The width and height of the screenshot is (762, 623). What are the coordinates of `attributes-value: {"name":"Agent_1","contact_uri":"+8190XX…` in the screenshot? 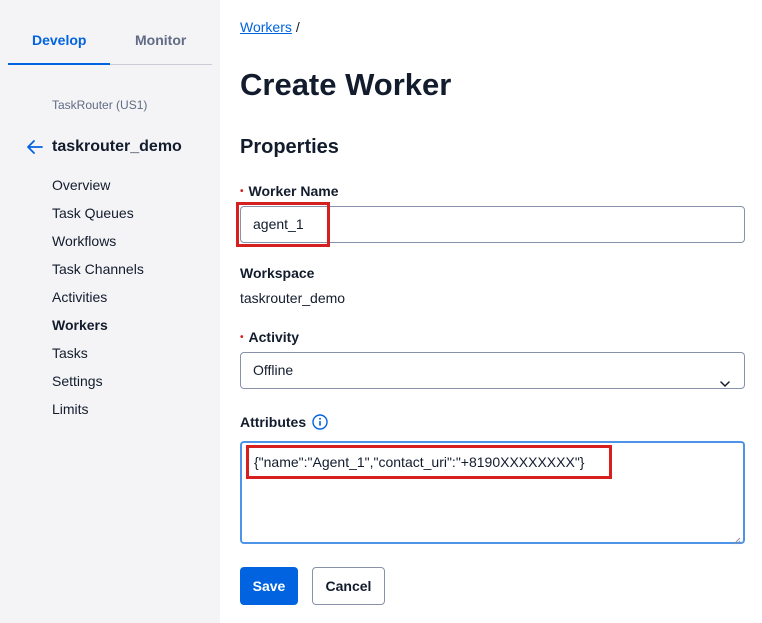 It's located at (419, 462).